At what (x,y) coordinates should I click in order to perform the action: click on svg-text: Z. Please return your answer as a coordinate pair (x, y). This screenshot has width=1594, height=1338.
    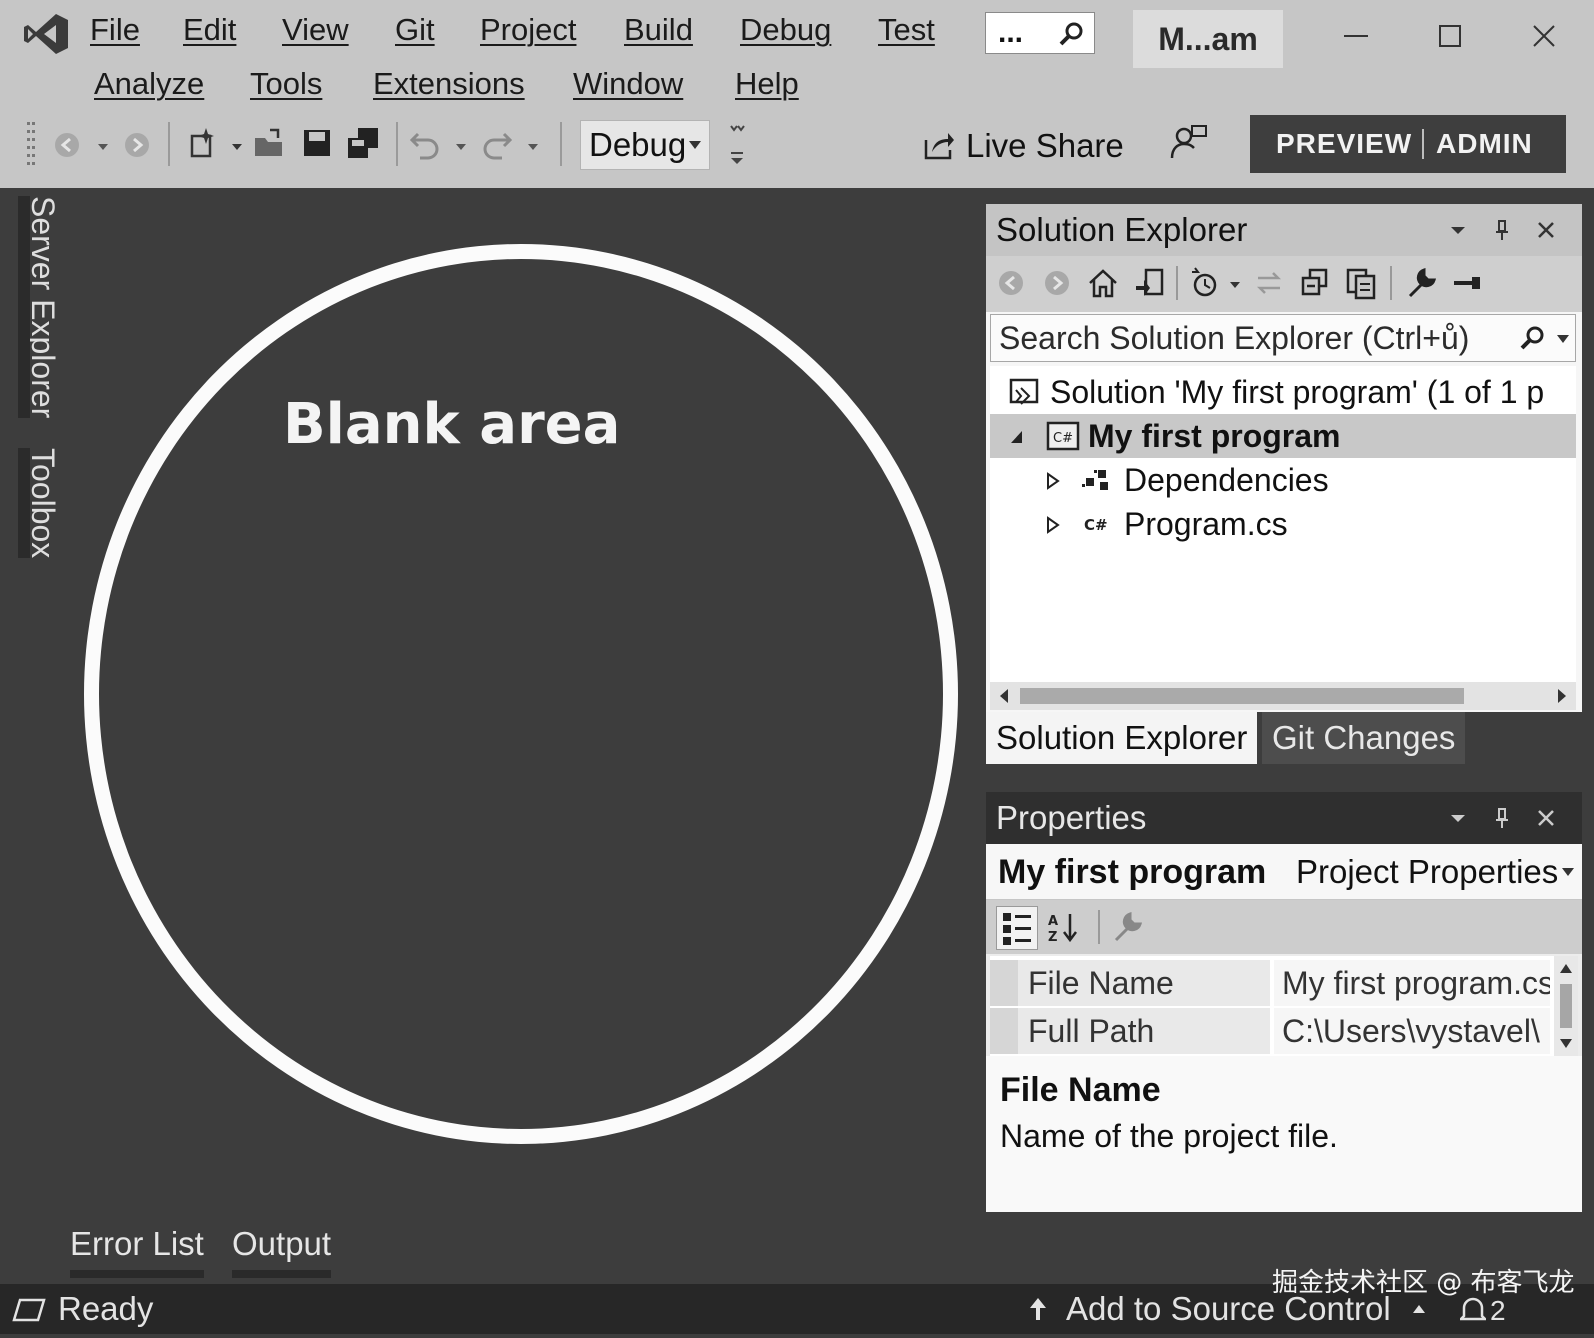
    Looking at the image, I should click on (1052, 937).